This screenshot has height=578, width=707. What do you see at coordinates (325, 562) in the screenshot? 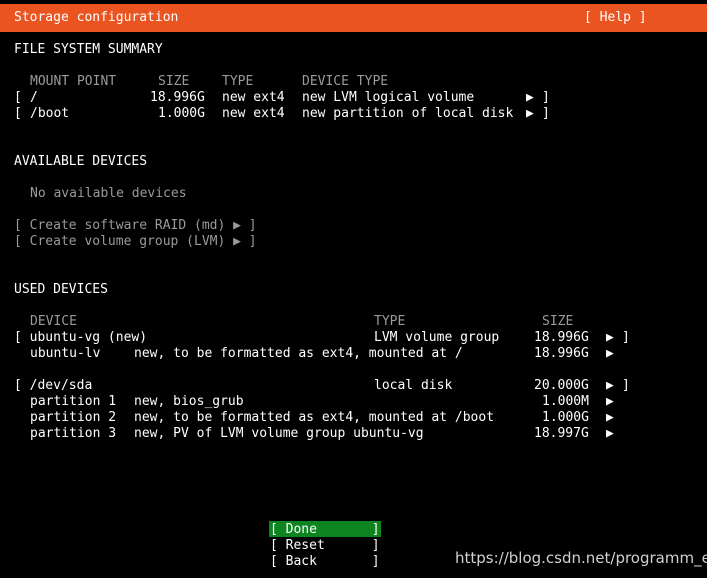
I see `back-button: [ Back ]` at bounding box center [325, 562].